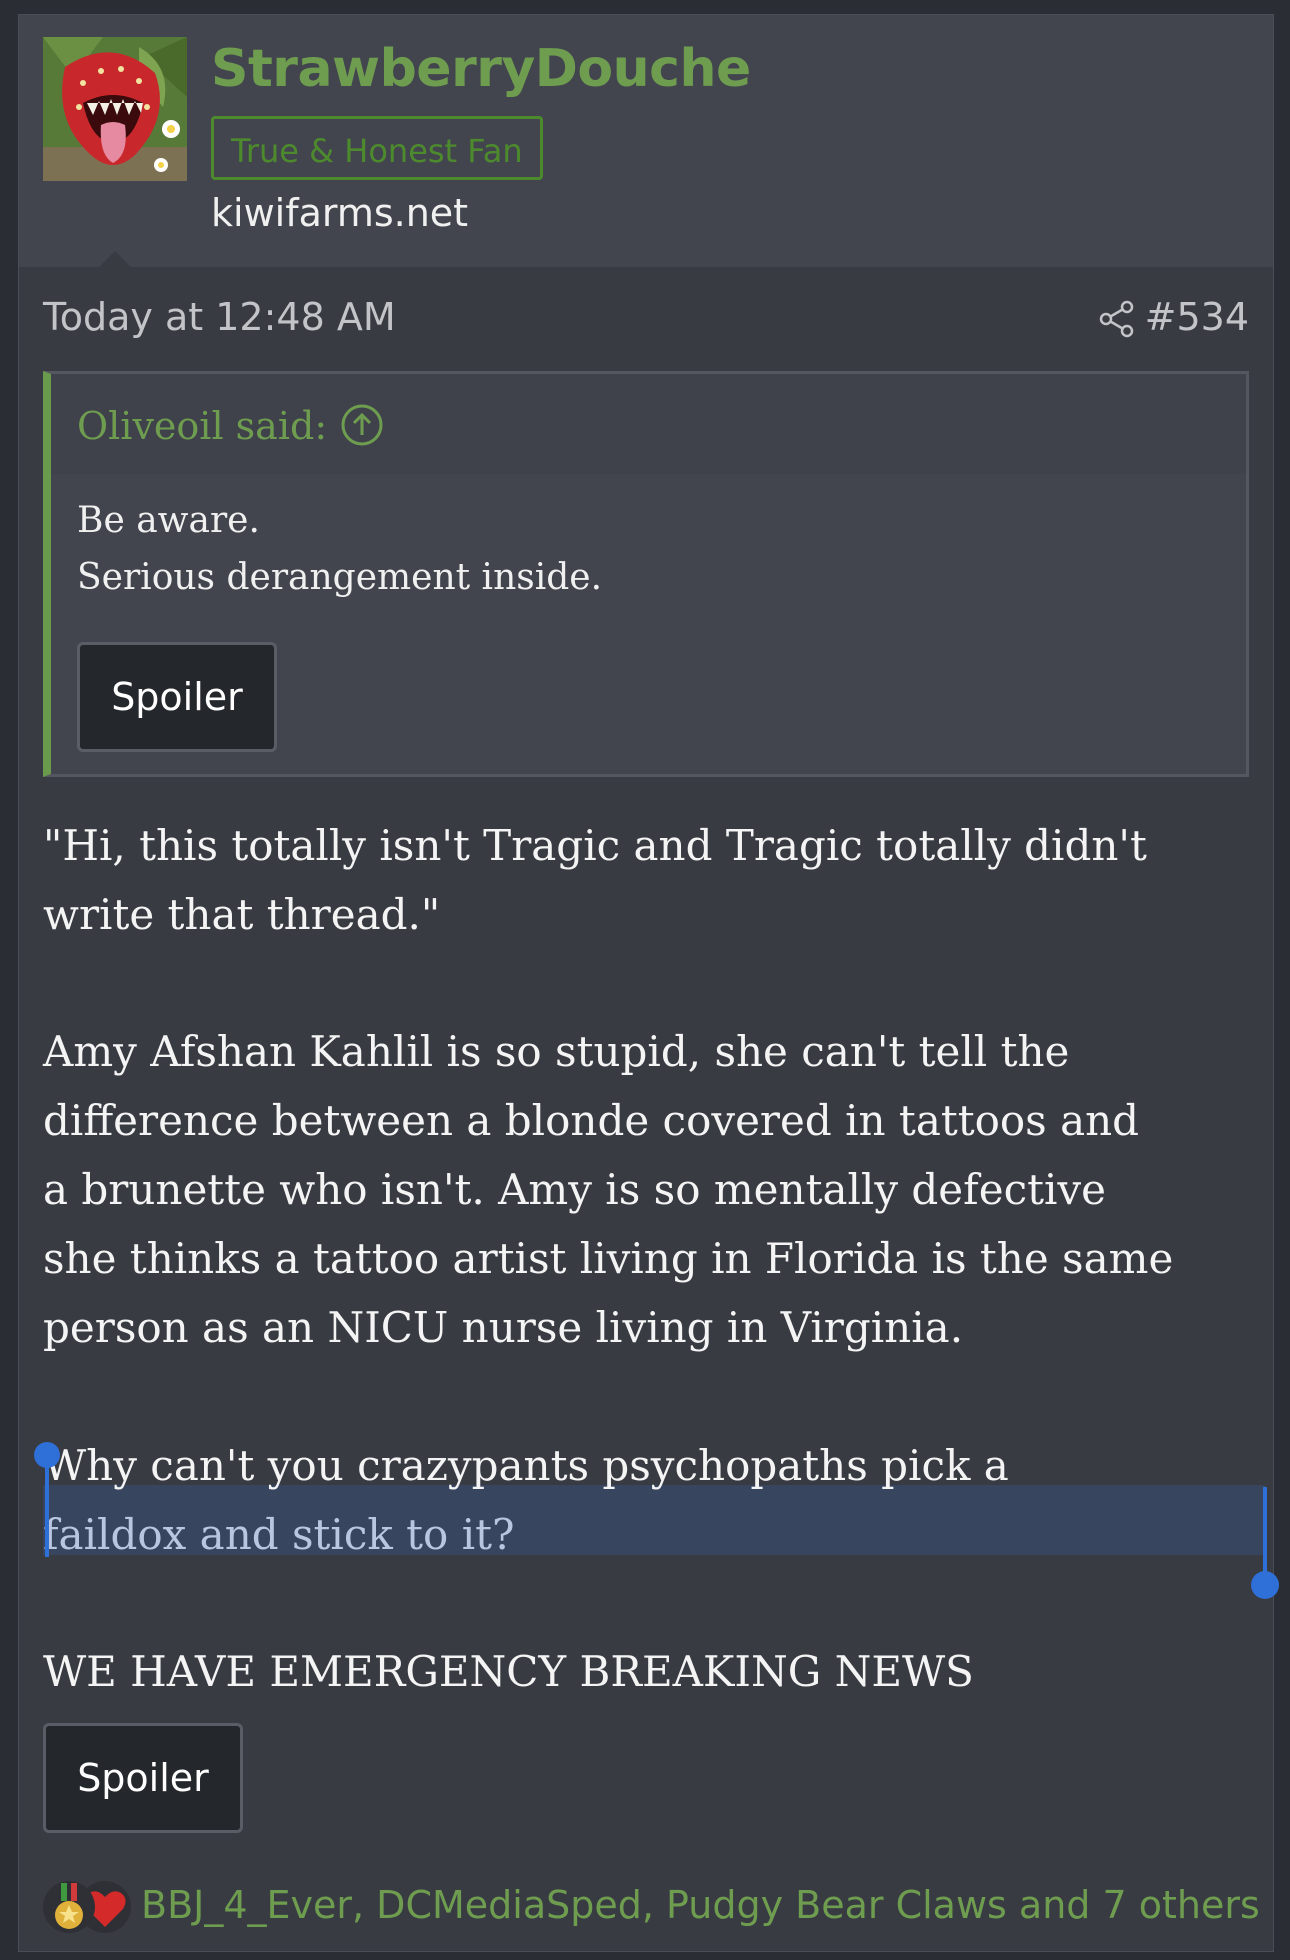 This screenshot has width=1290, height=1960. I want to click on quote-spoiler-button: Spoiler, so click(177, 697).